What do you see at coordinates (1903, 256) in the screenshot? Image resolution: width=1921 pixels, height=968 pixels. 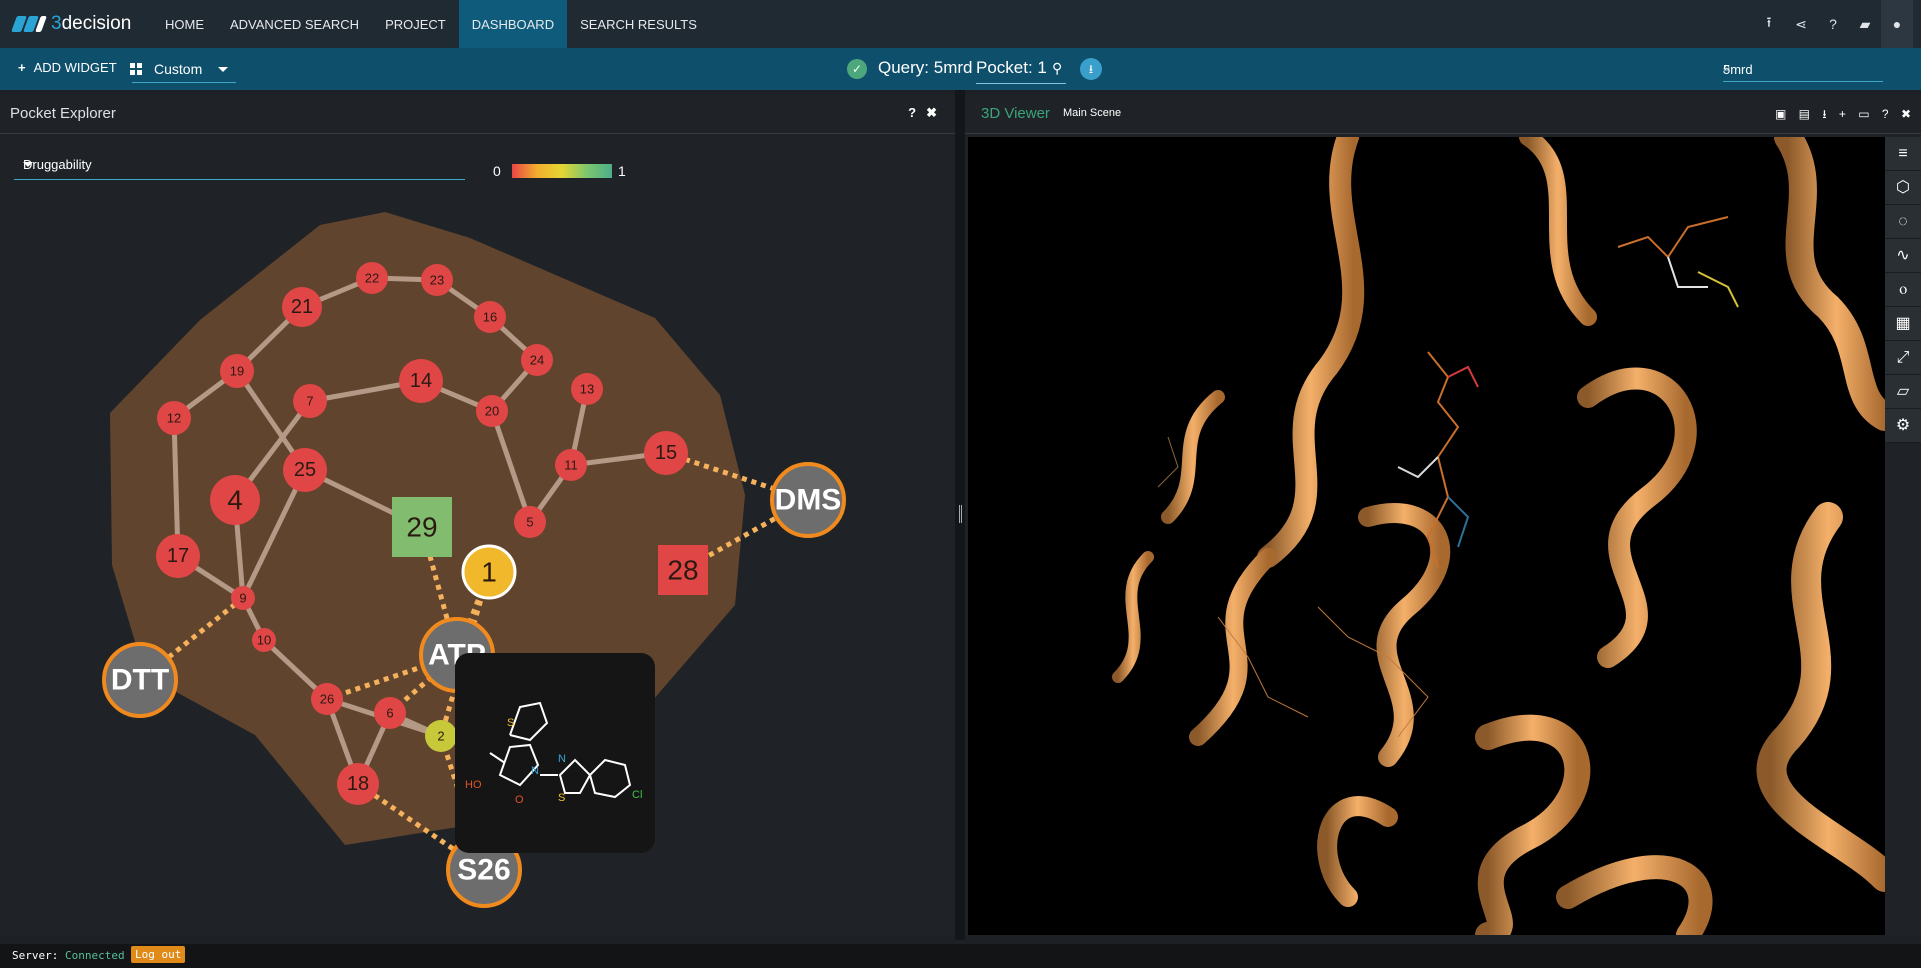 I see `ribbon-icon: ∿` at bounding box center [1903, 256].